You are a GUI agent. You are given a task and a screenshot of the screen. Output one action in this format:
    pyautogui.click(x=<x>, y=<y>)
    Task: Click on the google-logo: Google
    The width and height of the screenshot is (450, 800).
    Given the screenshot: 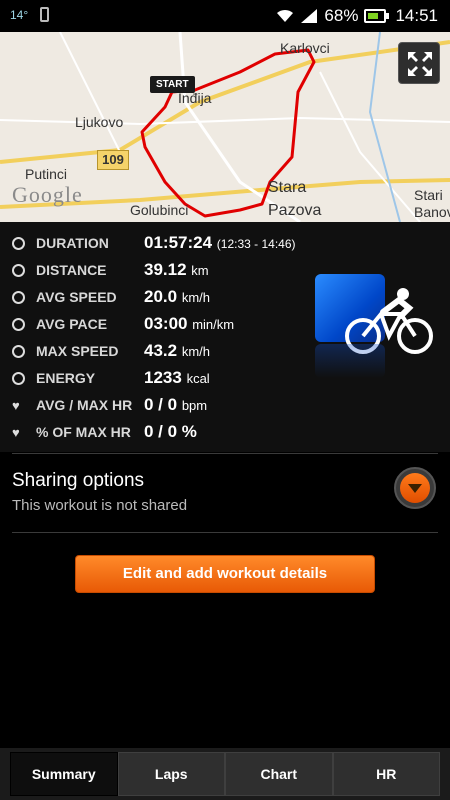 What is the action you would take?
    pyautogui.click(x=47, y=194)
    